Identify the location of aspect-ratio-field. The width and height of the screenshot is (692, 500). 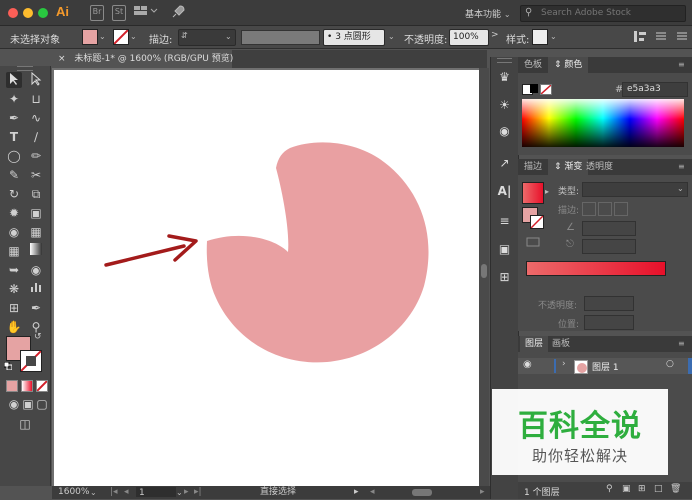
(609, 246).